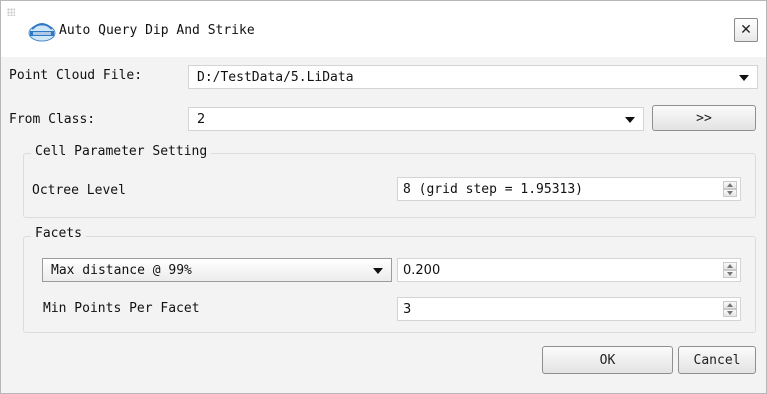  I want to click on min-points-spin-buttons, so click(730, 309).